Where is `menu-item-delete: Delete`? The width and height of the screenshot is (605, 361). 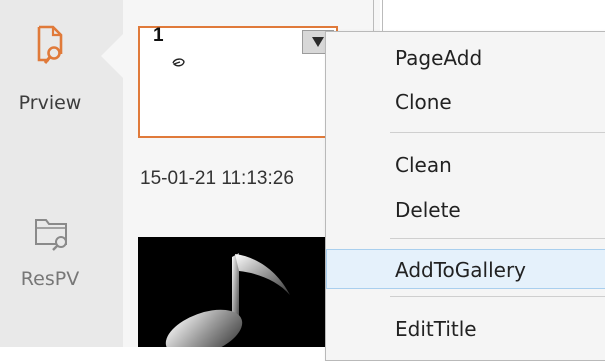
menu-item-delete: Delete is located at coordinates (465, 210).